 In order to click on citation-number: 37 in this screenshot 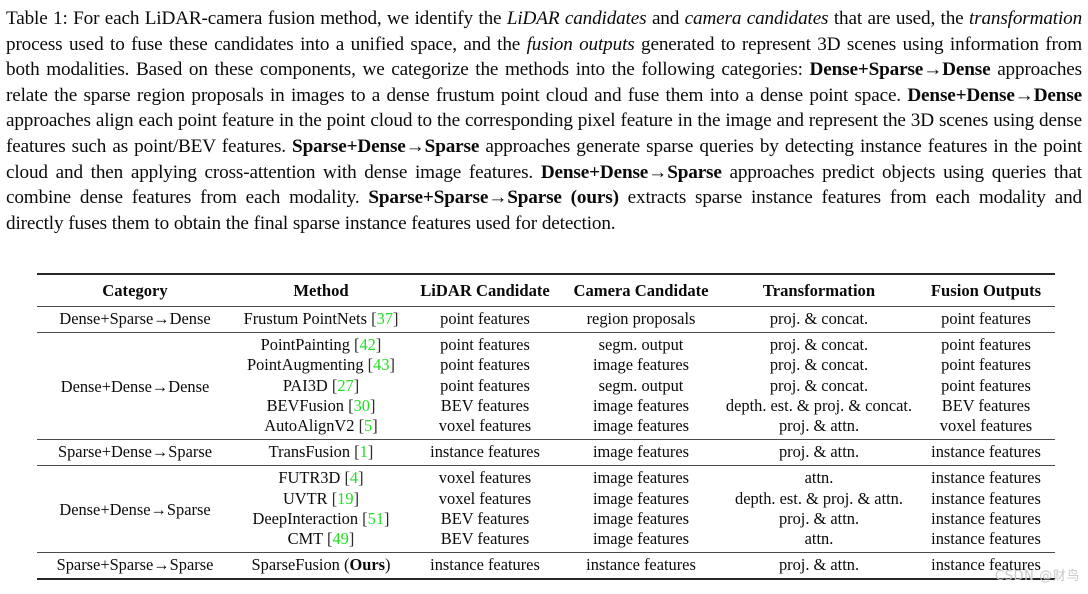, I will do `click(385, 318)`.